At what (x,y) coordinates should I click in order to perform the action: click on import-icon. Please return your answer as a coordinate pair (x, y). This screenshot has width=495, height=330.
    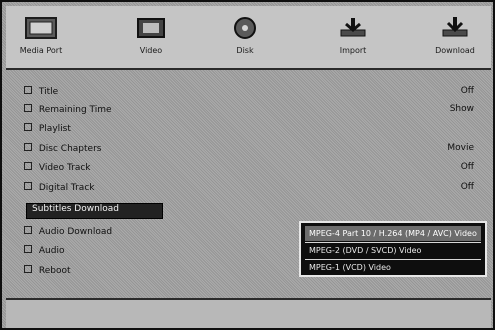
    Looking at the image, I should click on (353, 28).